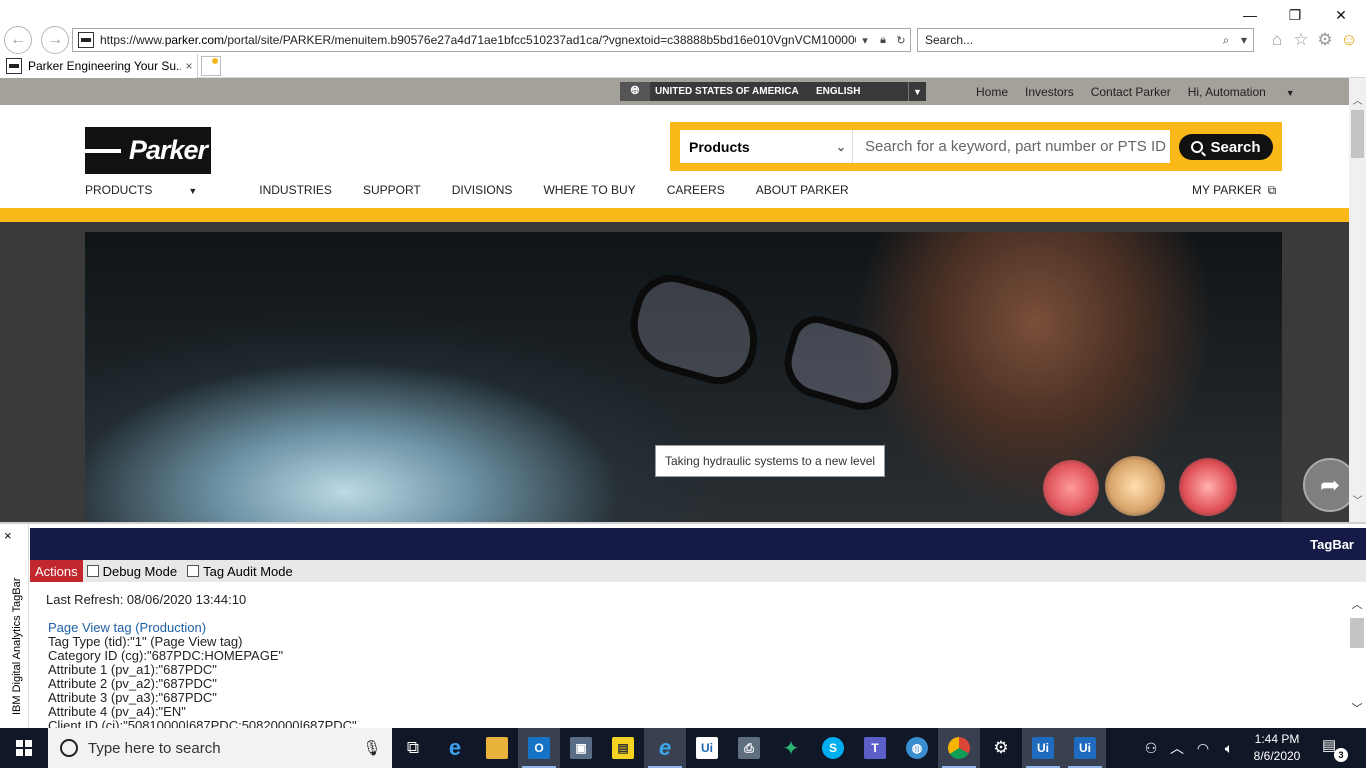  What do you see at coordinates (132, 683) in the screenshot?
I see `tag-line: Attribute 2 (pv_a2):"687PDC"` at bounding box center [132, 683].